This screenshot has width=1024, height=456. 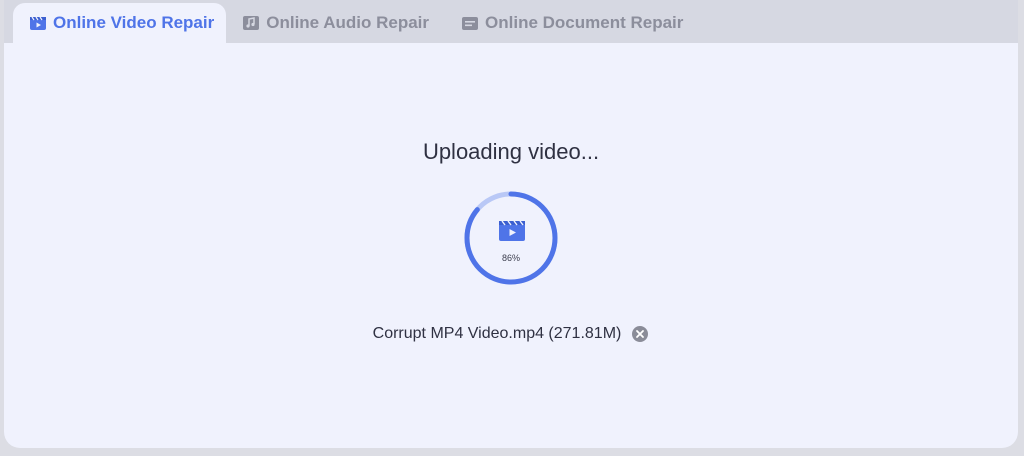 I want to click on progress-percent: 86%, so click(x=510, y=258).